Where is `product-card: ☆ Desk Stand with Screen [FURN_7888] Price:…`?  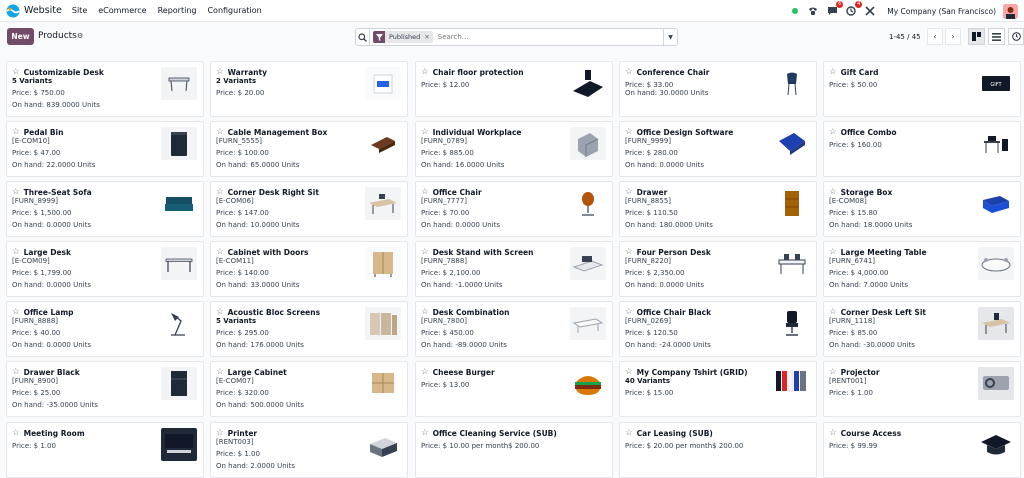 product-card: ☆ Desk Stand with Screen [FURN_7888] Price:… is located at coordinates (514, 269).